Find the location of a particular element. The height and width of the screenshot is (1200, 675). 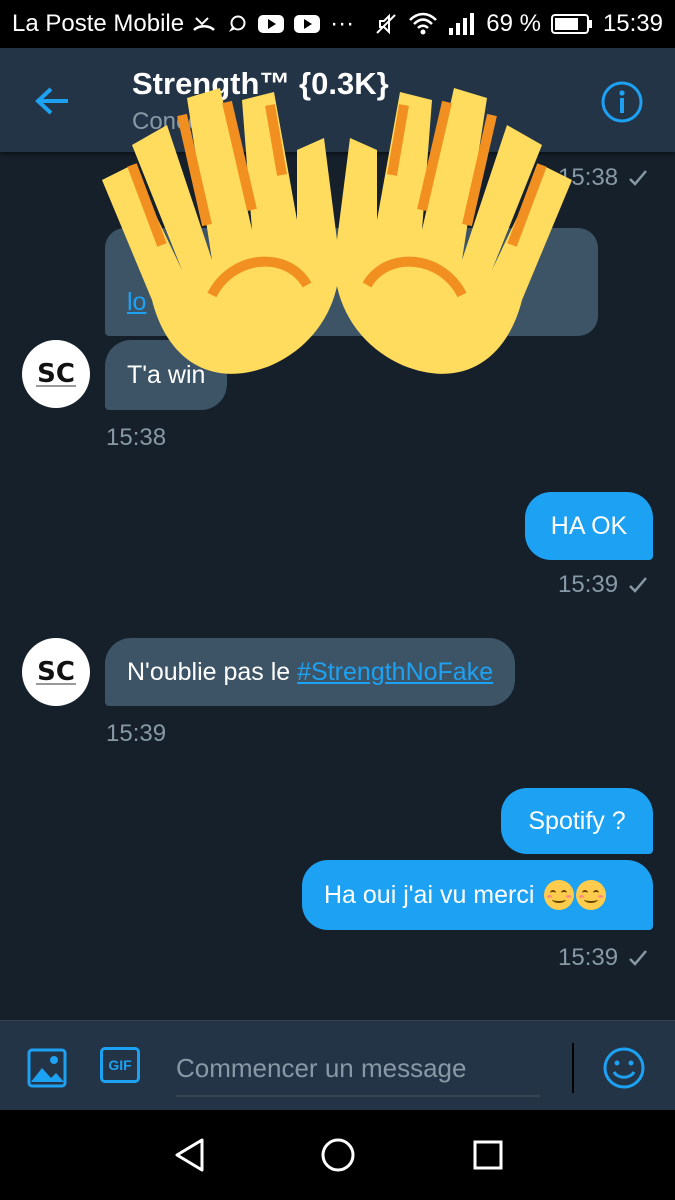

message-text: N'oublie pas le is located at coordinates (212, 671).